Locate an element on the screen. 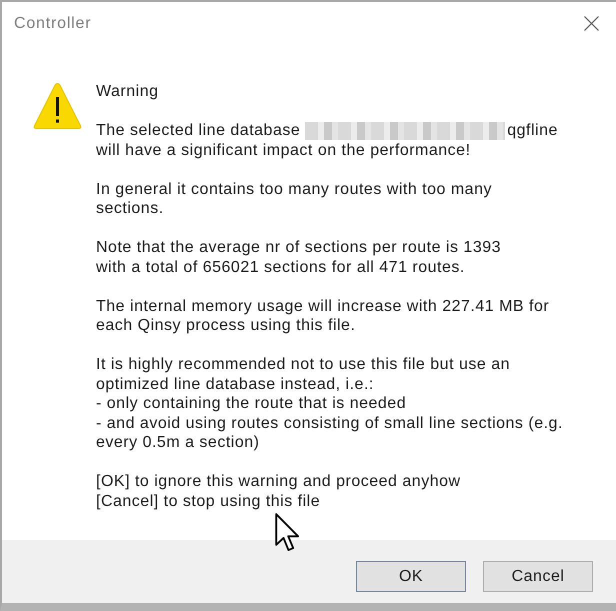 This screenshot has height=611, width=616. message-text: qgfline is located at coordinates (532, 130).